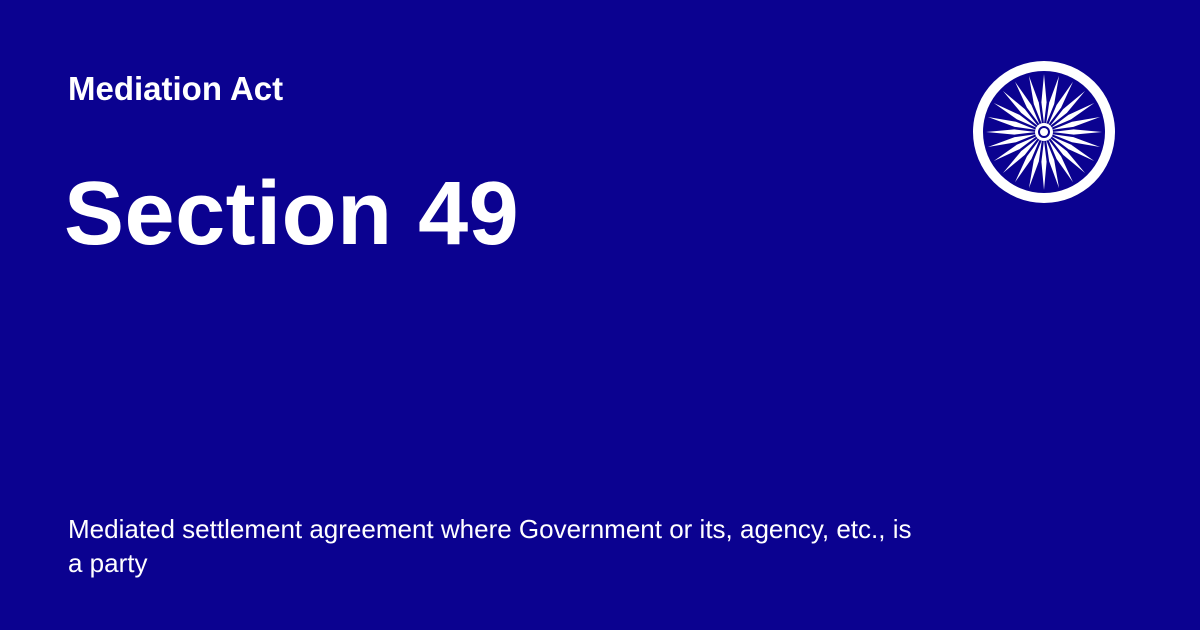 This screenshot has height=630, width=1200. What do you see at coordinates (292, 214) in the screenshot?
I see `section-title: Section 49` at bounding box center [292, 214].